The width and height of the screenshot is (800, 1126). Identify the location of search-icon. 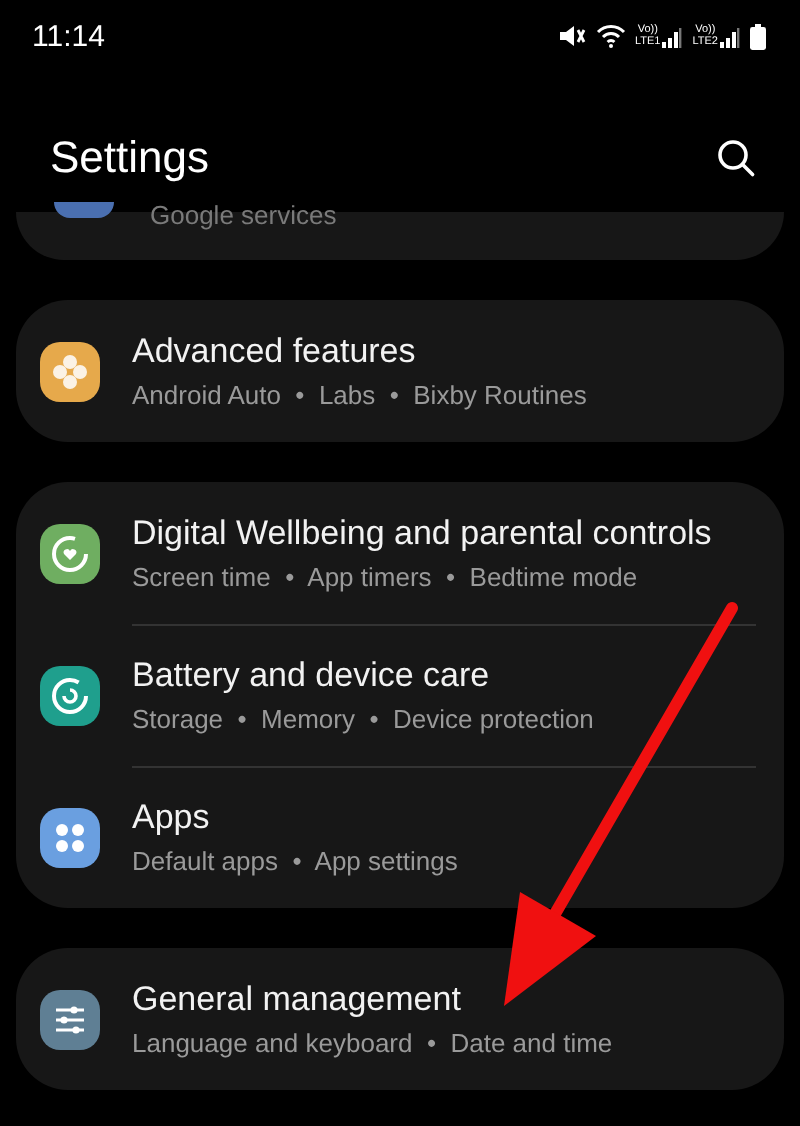
(736, 158).